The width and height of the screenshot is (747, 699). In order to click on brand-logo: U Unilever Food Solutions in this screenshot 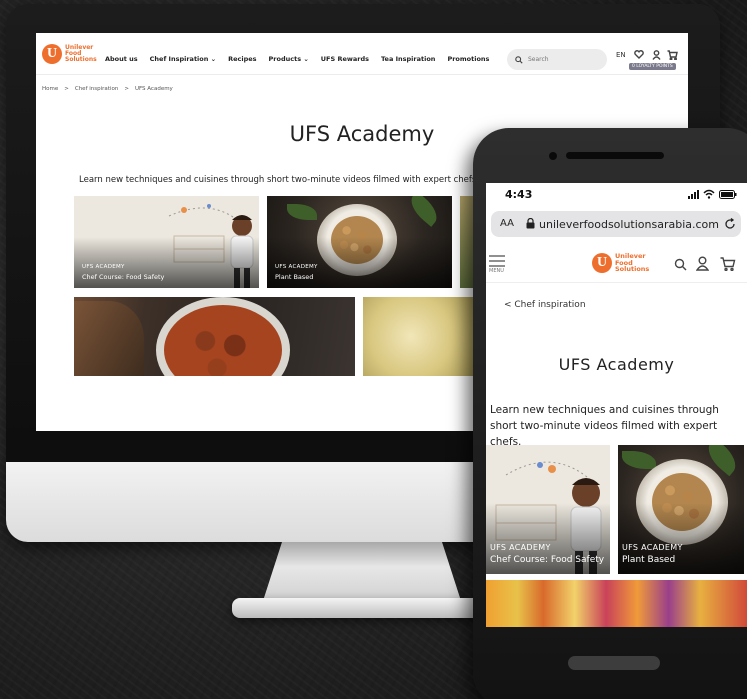, I will do `click(69, 54)`.